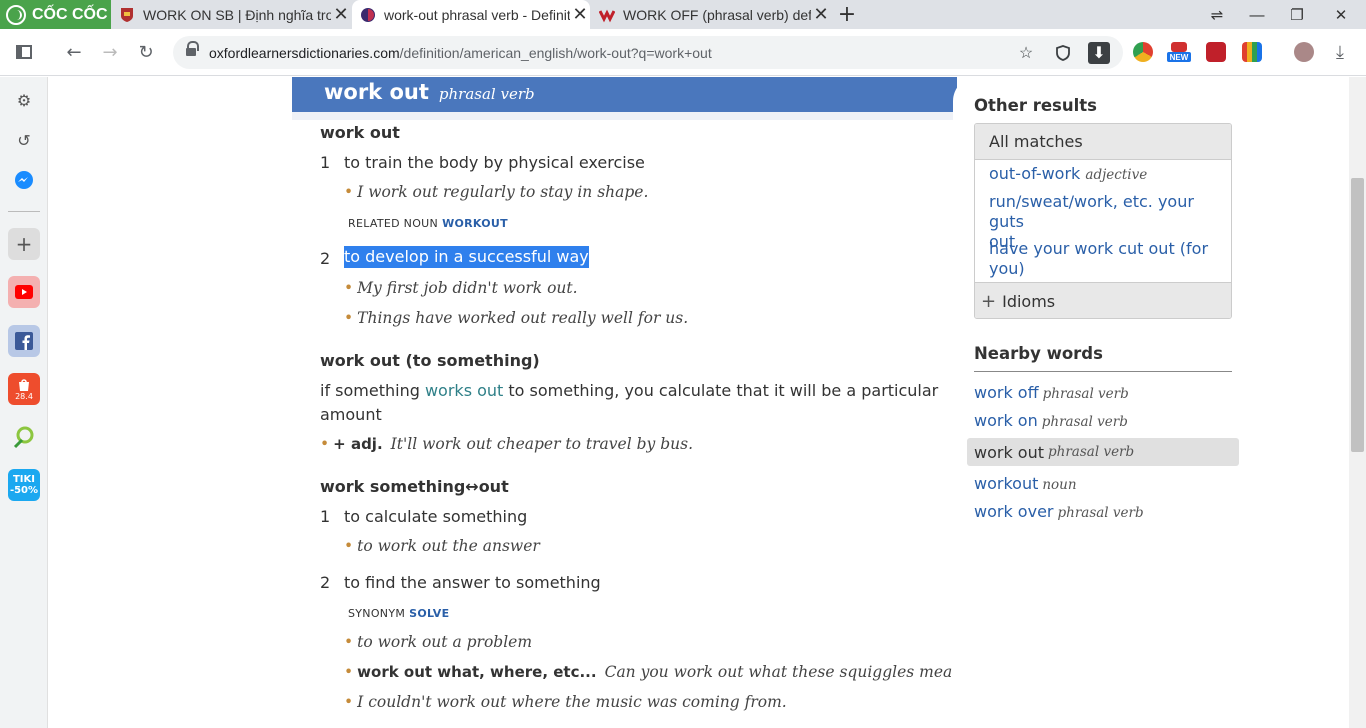  Describe the element at coordinates (1216, 52) in the screenshot. I see `extension-sync-icon` at that location.